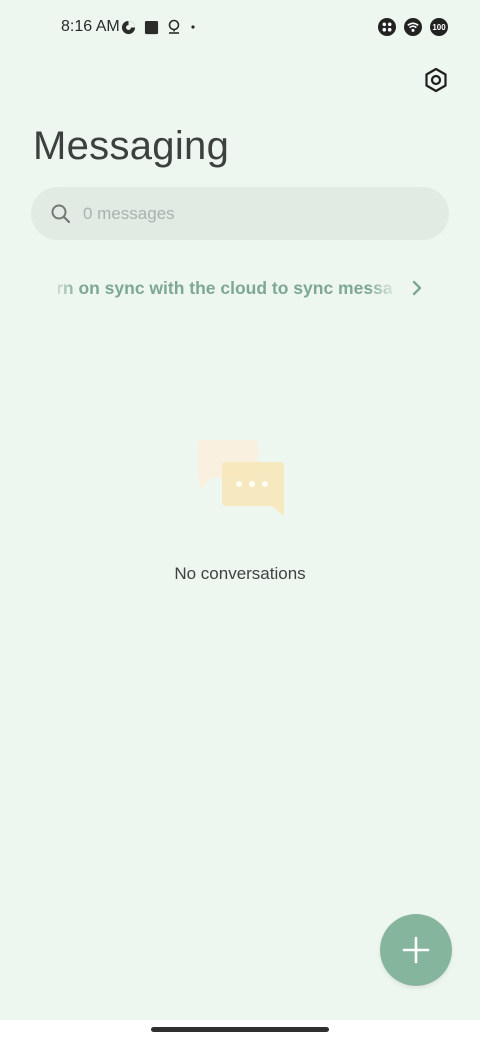  Describe the element at coordinates (90, 26) in the screenshot. I see `status-time: 8:16 AM` at that location.